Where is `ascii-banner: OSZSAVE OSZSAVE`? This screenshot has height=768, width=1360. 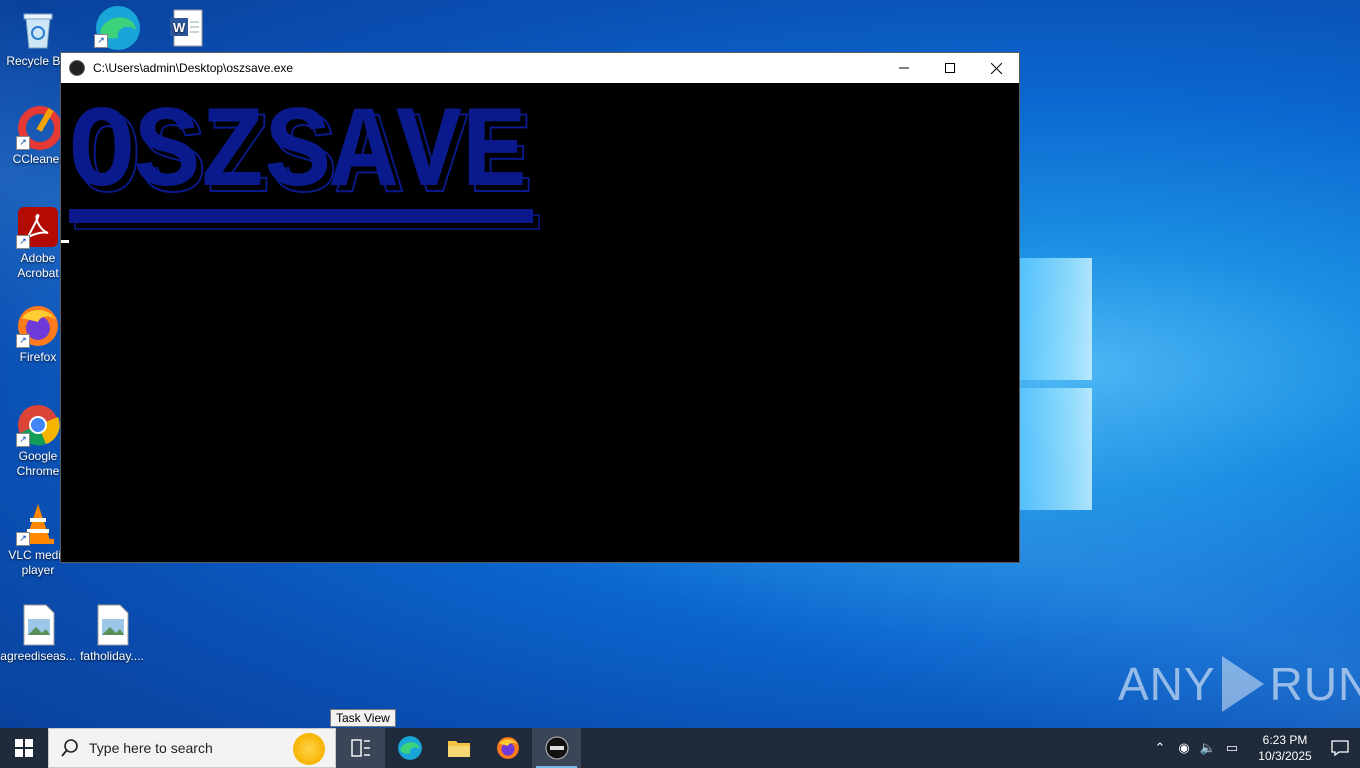 ascii-banner: OSZSAVE OSZSAVE is located at coordinates (304, 163).